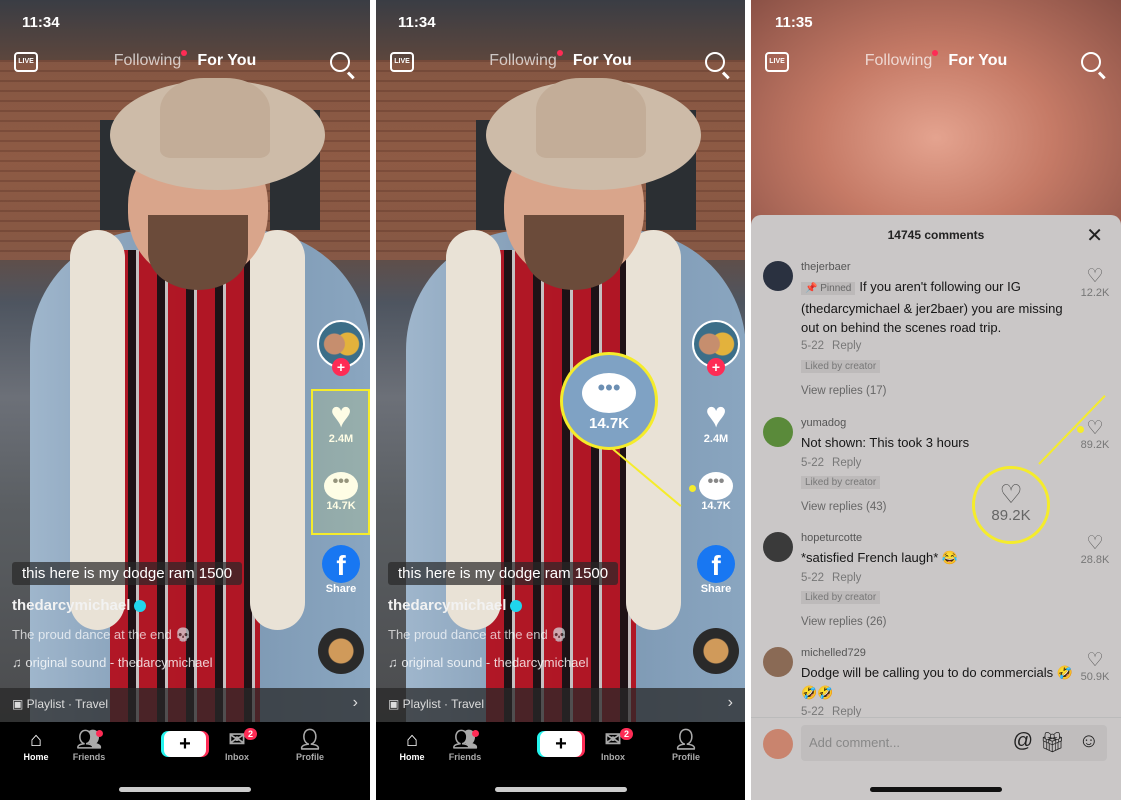  I want to click on like-button: ♡ 28.8K, so click(1095, 550).